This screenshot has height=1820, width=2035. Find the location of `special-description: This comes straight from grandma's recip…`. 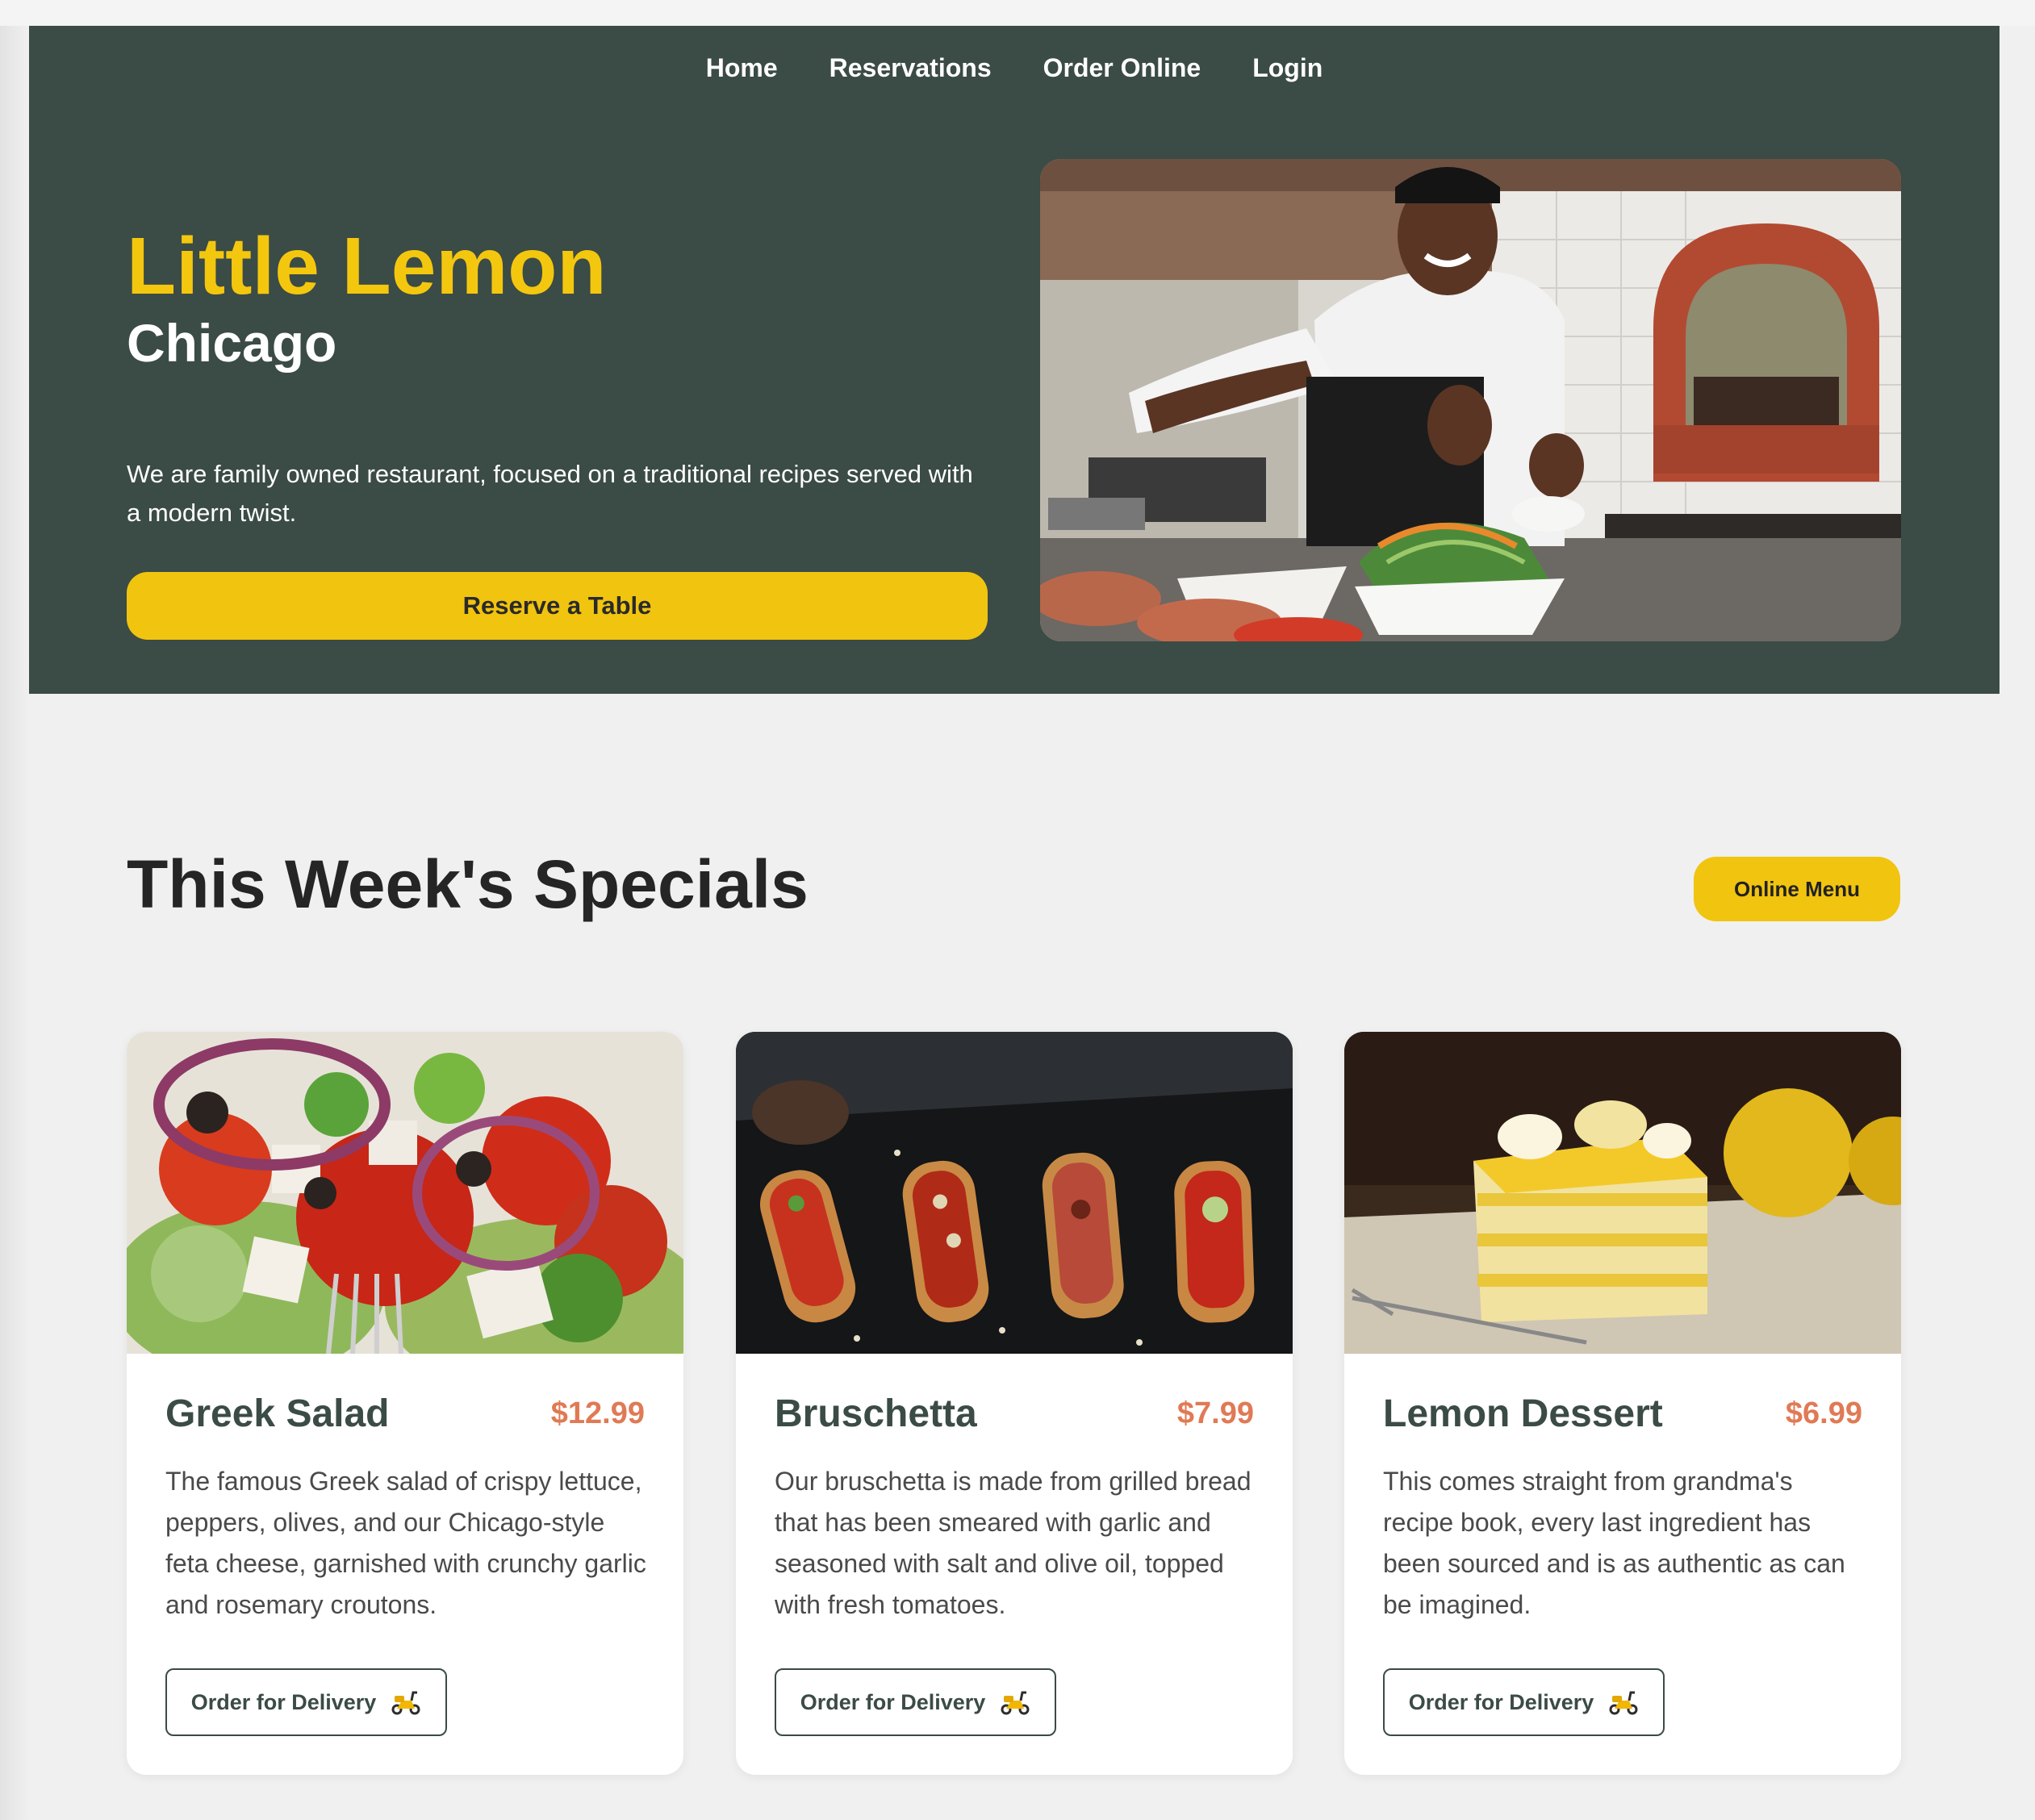

special-description: This comes straight from grandma's recip… is located at coordinates (1614, 1543).